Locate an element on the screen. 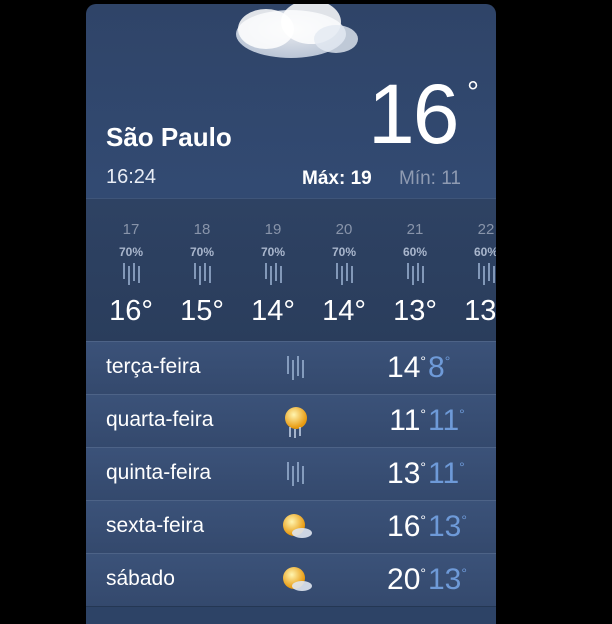  high-temp: 14° is located at coordinates (406, 367).